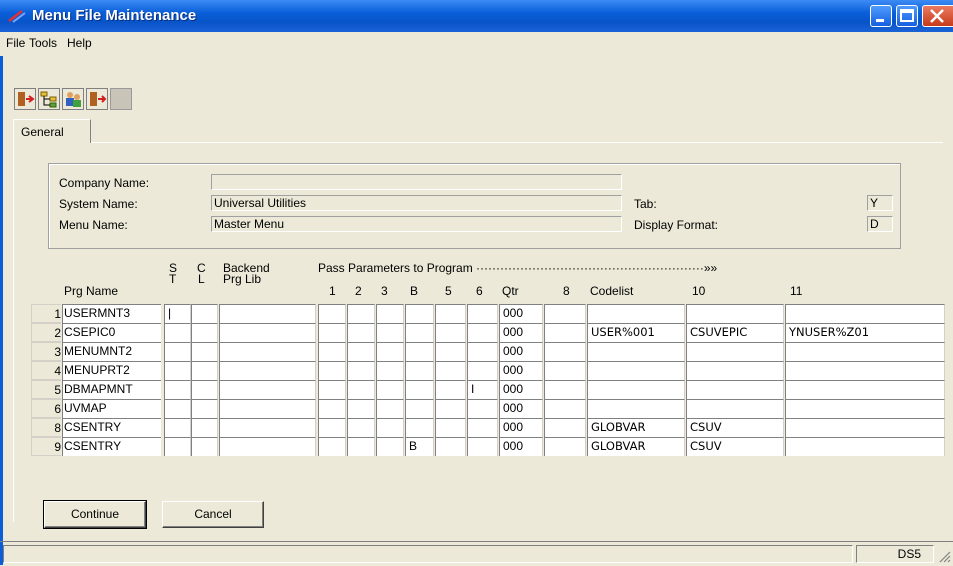 The height and width of the screenshot is (566, 953). Describe the element at coordinates (944, 556) in the screenshot. I see `resize-grip-icon` at that location.